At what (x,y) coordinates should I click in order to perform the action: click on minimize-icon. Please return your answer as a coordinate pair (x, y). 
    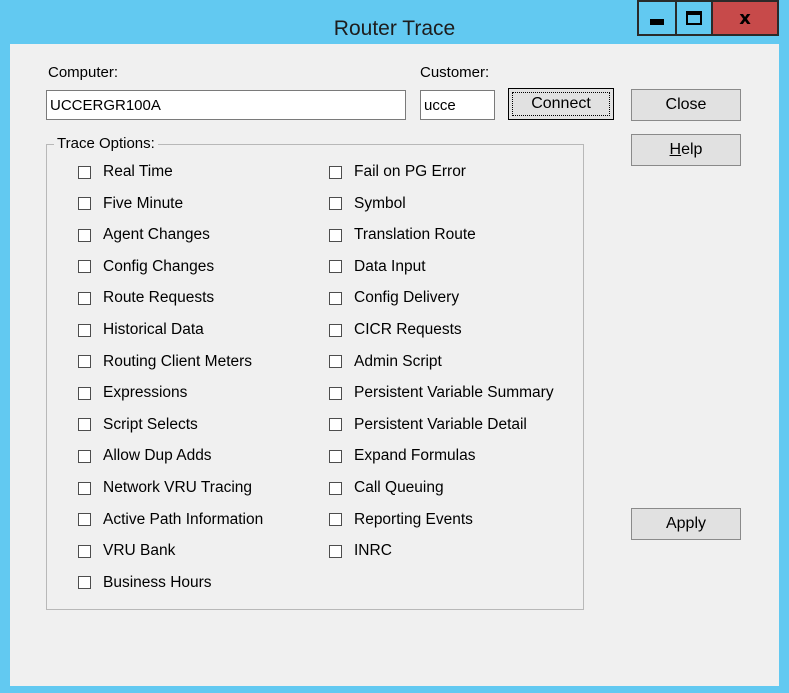
    Looking at the image, I should click on (657, 22).